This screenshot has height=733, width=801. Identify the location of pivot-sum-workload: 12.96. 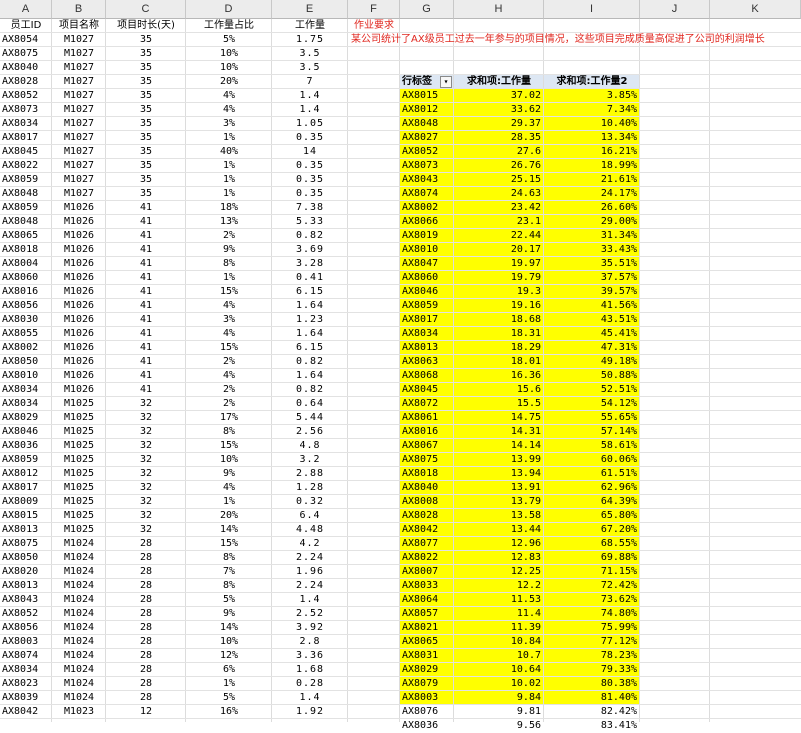
(499, 544).